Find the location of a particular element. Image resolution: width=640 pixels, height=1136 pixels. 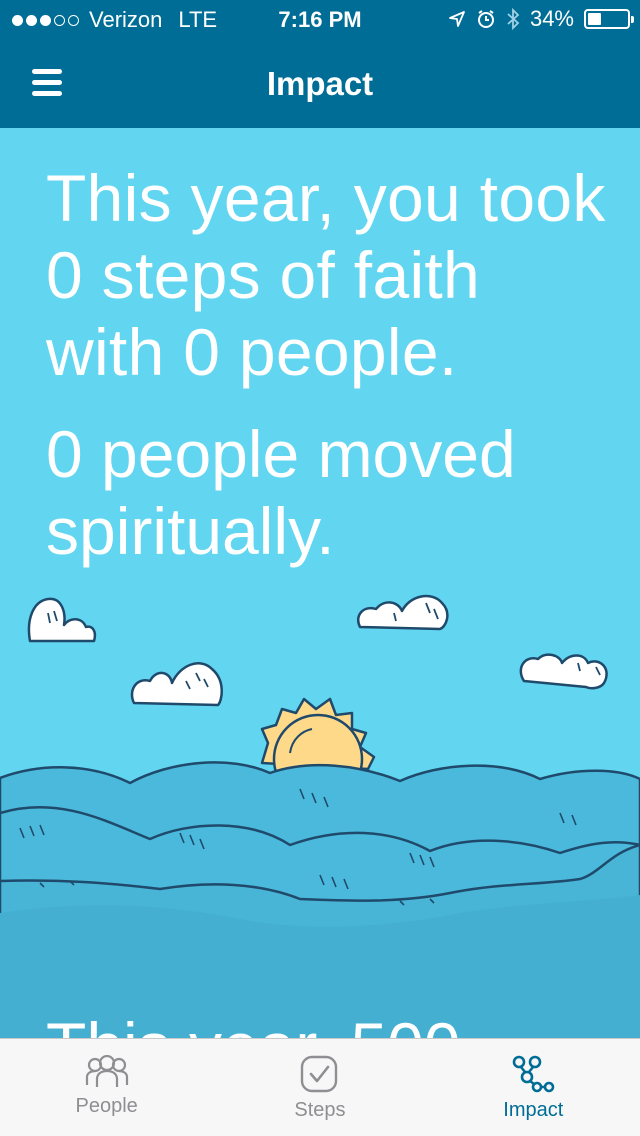

impact-next-heading: This year, 500 is located at coordinates (253, 1023).